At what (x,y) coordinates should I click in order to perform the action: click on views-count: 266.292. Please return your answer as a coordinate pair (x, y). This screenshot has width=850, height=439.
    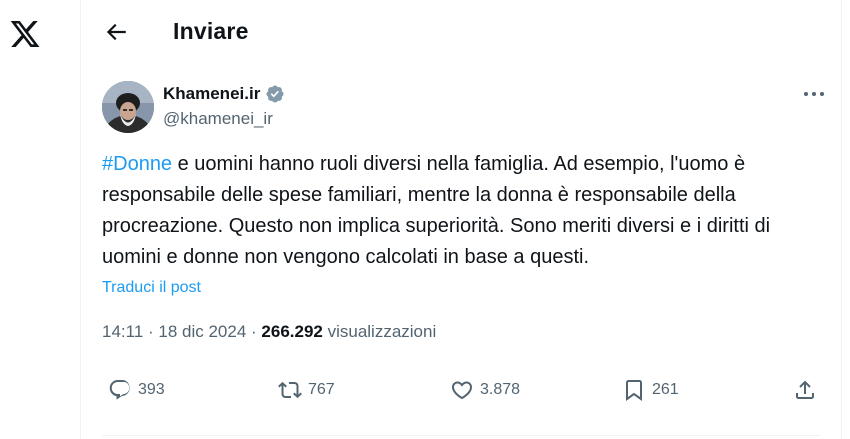
    Looking at the image, I should click on (292, 331).